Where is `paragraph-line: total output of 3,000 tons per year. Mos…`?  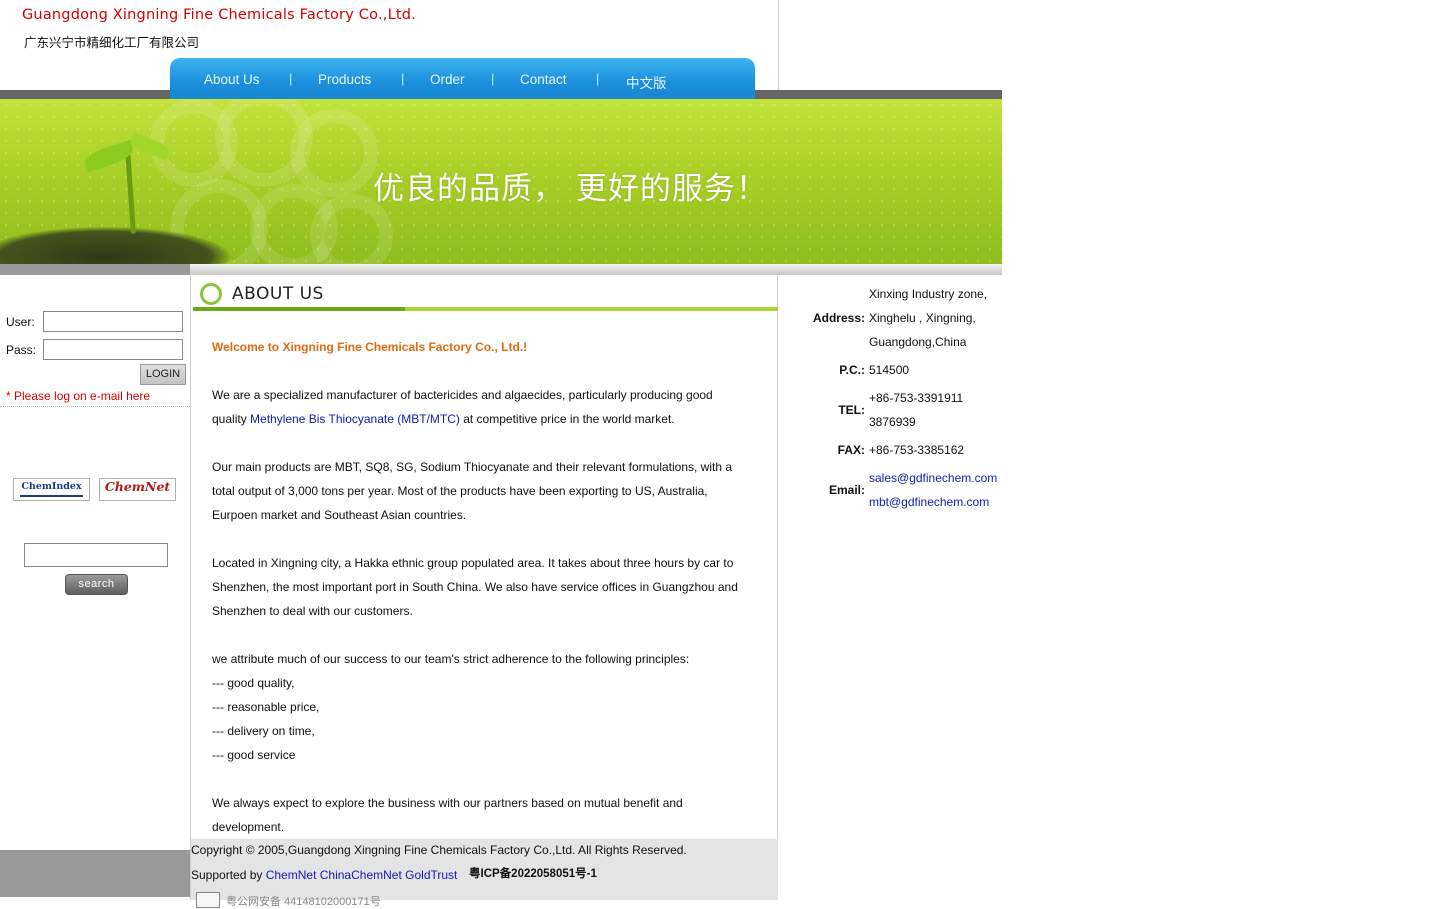
paragraph-line: total output of 3,000 tons per year. Mos… is located at coordinates (460, 491).